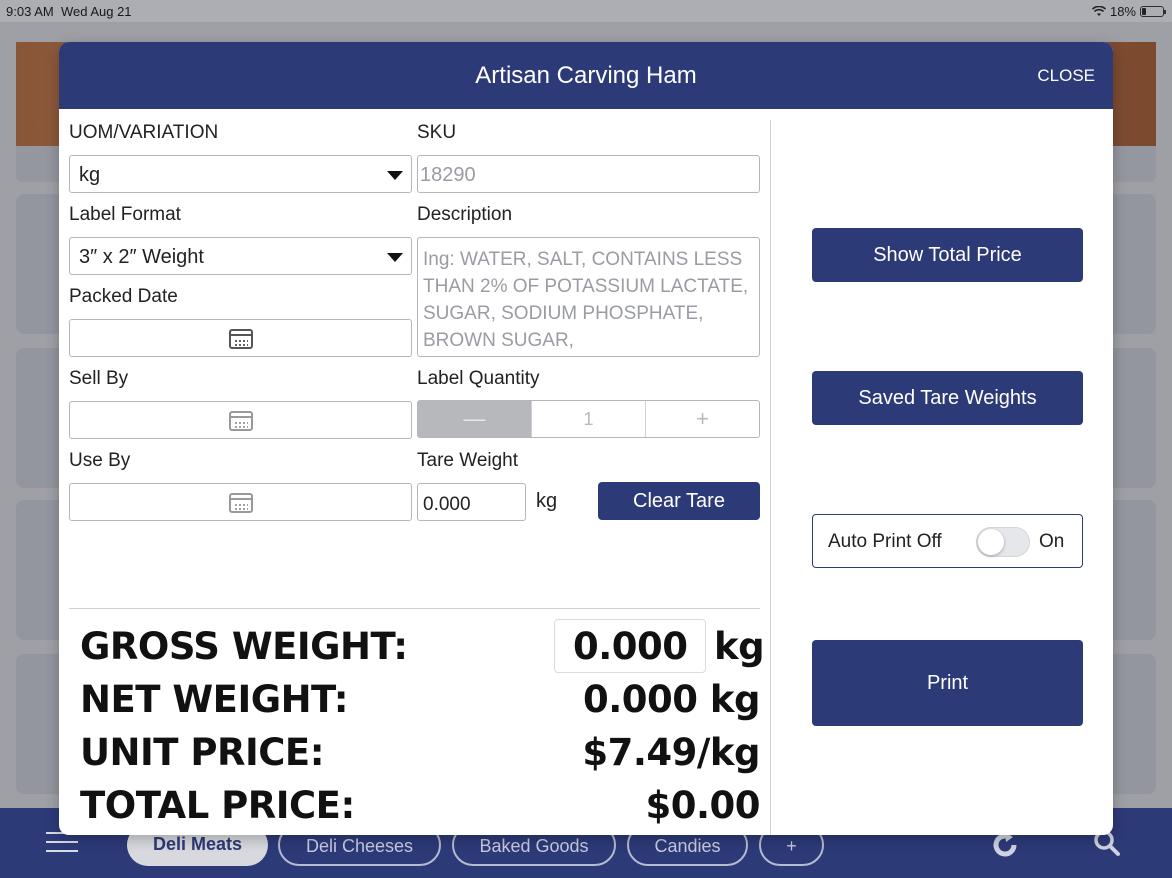  What do you see at coordinates (471, 502) in the screenshot?
I see `tare-weight-input: 0.000` at bounding box center [471, 502].